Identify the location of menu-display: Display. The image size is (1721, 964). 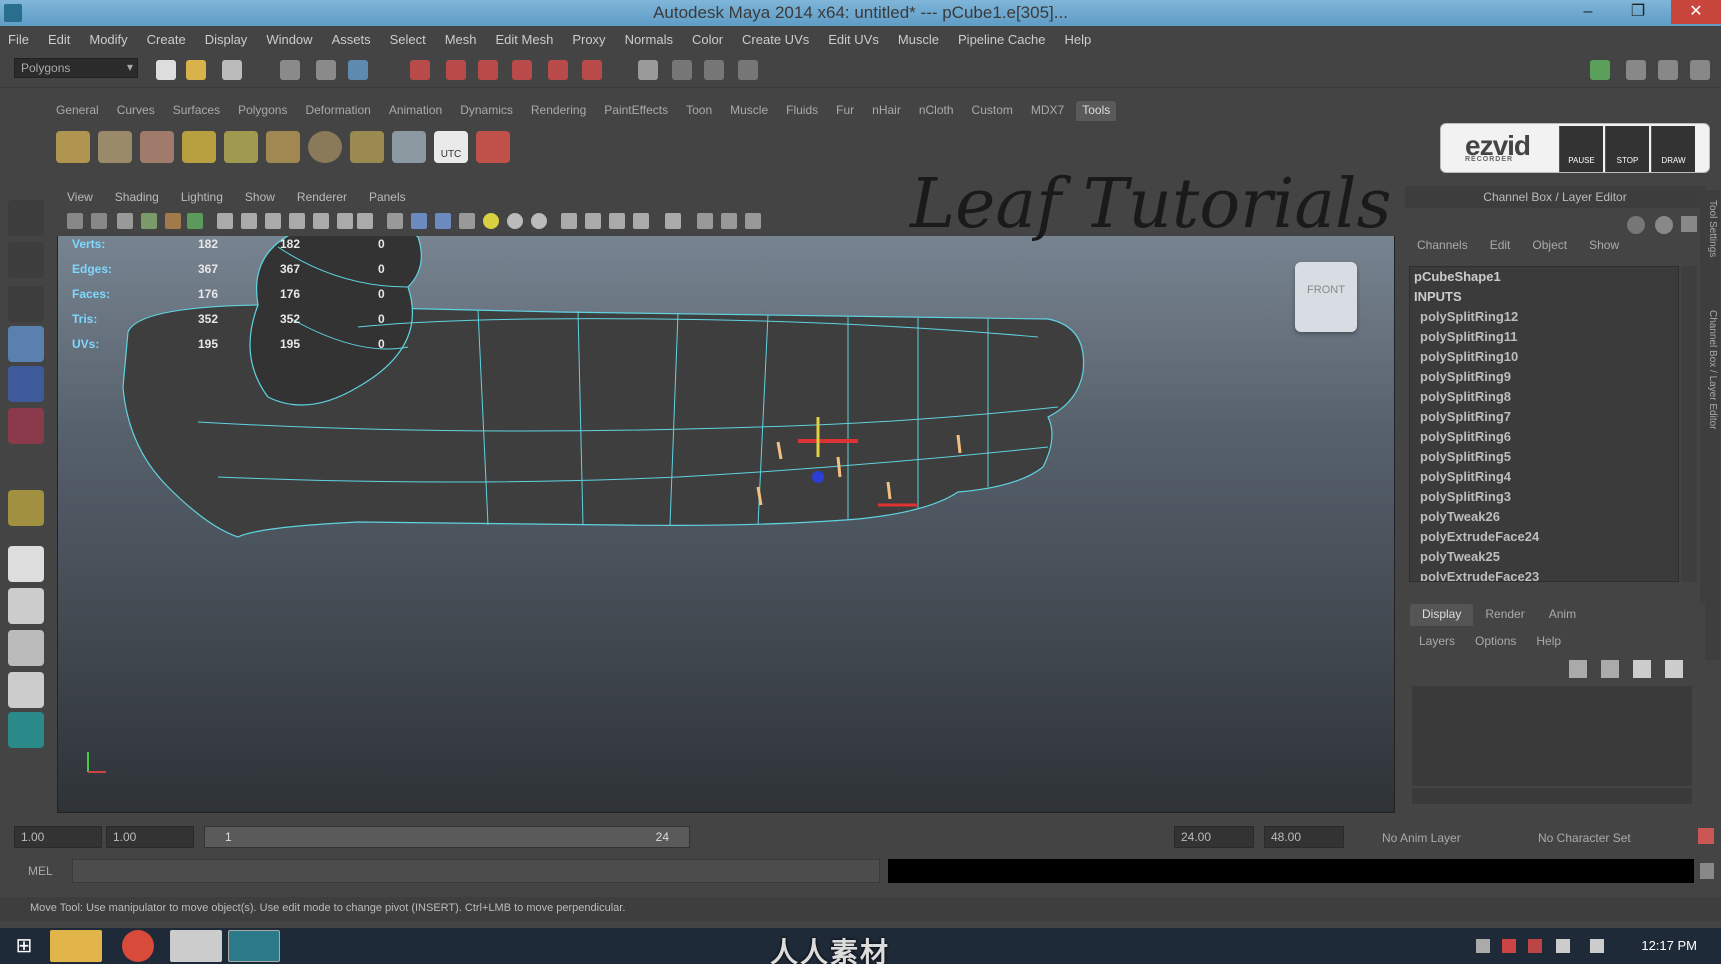
(226, 39).